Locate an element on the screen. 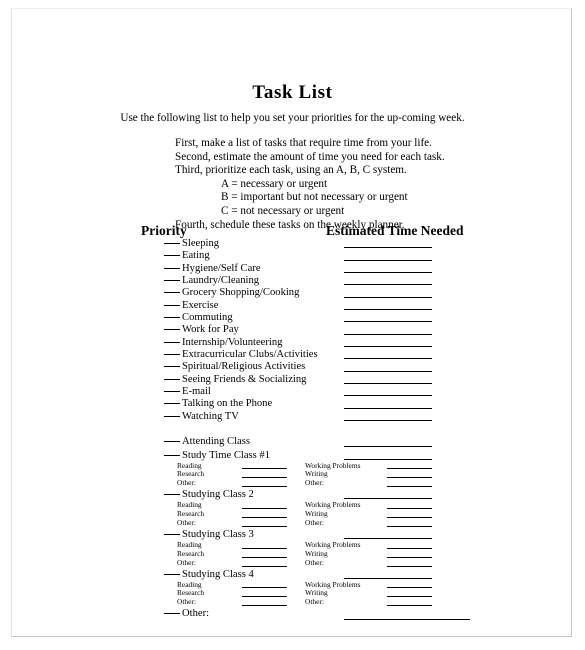 This screenshot has height=650, width=585. task-row: Exercise is located at coordinates (364, 306).